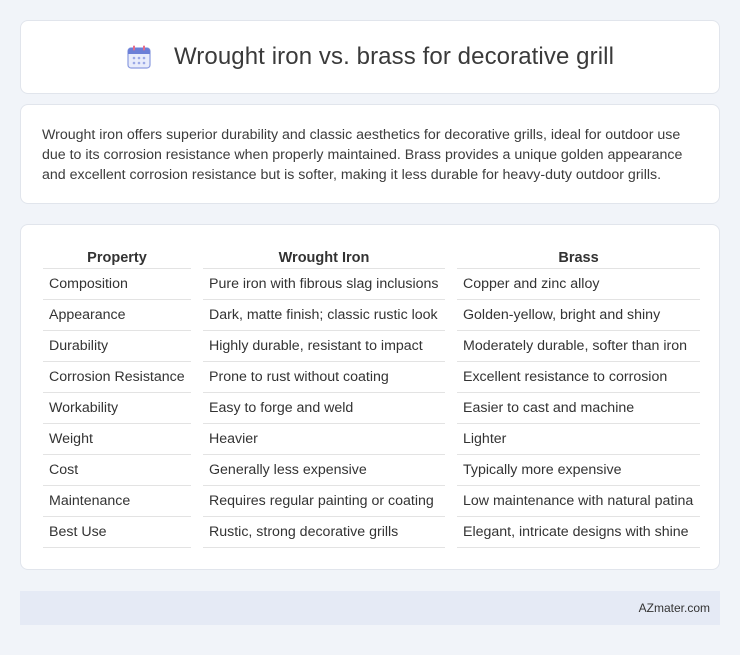  What do you see at coordinates (117, 258) in the screenshot?
I see `header-property: Property` at bounding box center [117, 258].